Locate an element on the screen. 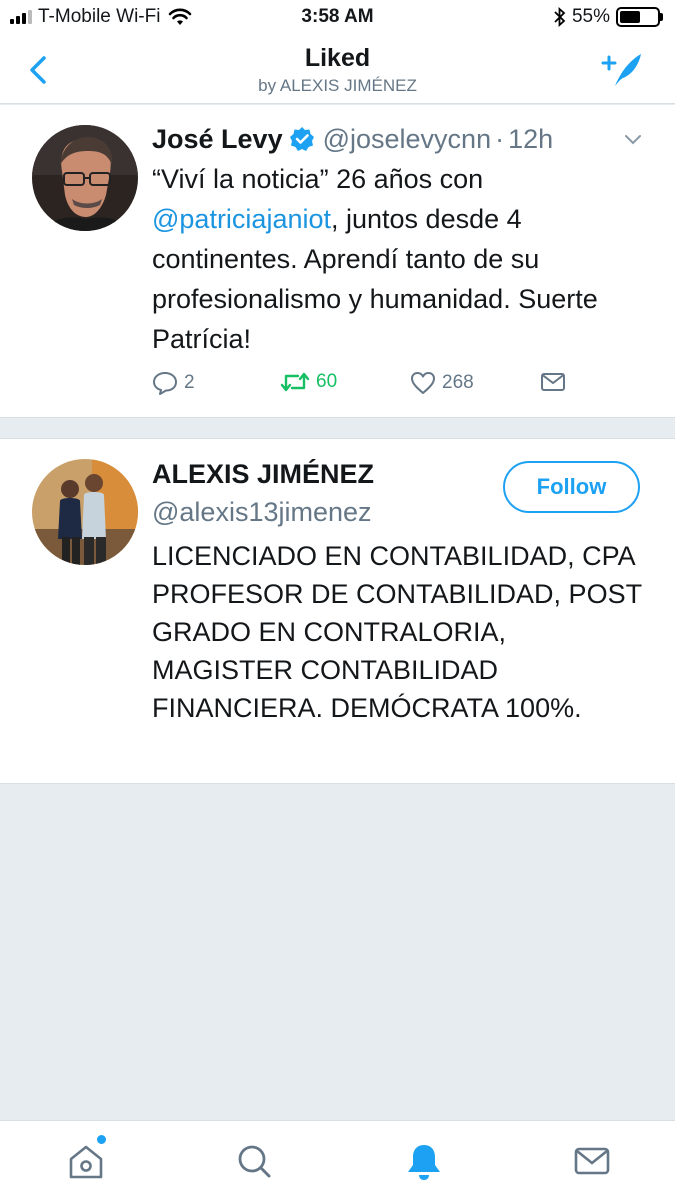 This screenshot has width=675, height=1200. search-icon is located at coordinates (254, 1161).